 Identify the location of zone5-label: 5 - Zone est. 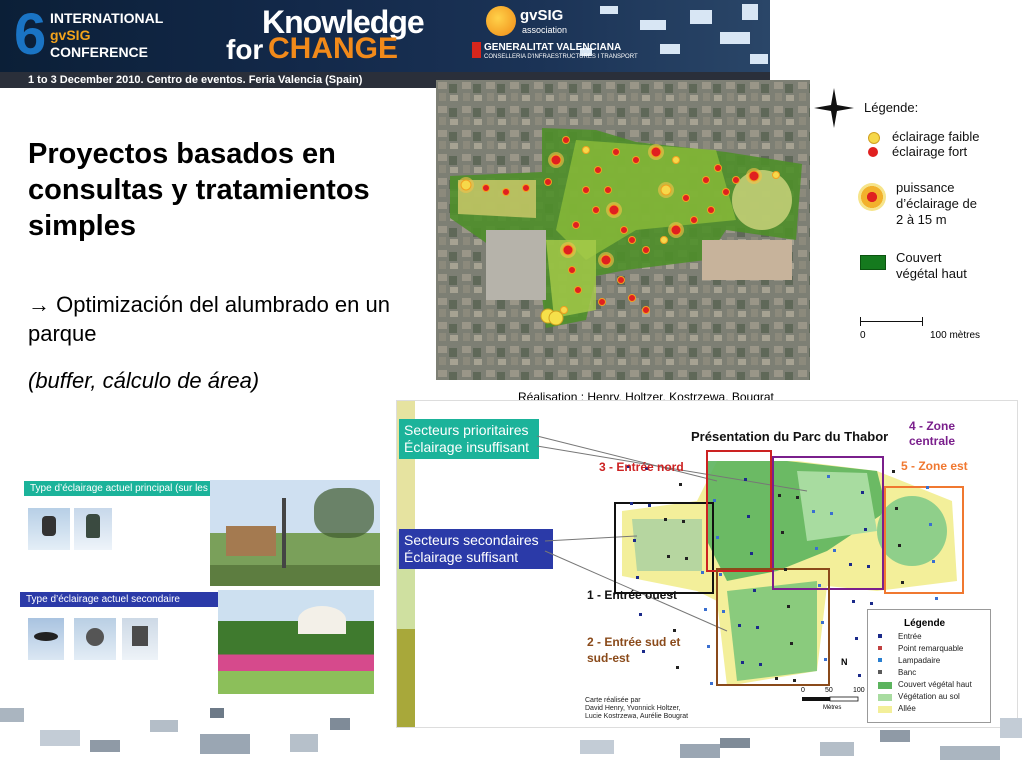
(934, 466).